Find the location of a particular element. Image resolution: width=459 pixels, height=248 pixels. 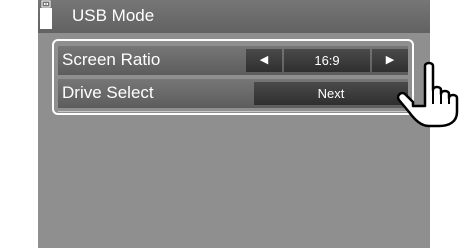

drive-select-label: Drive Select is located at coordinates (108, 92).